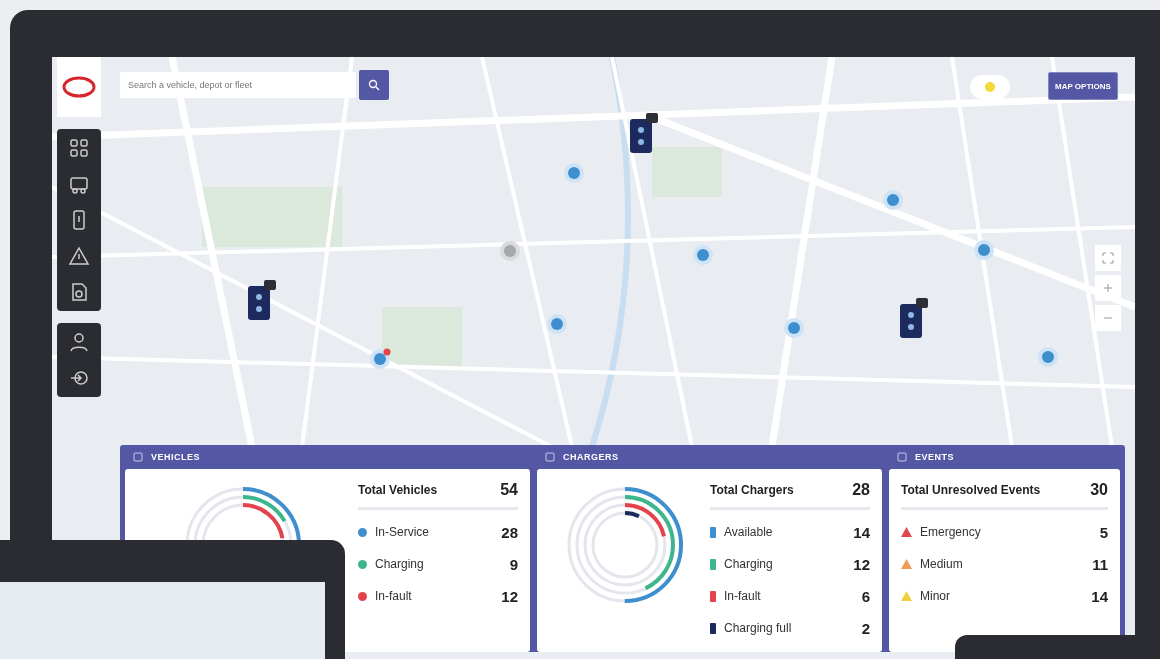 Image resolution: width=1160 pixels, height=659 pixels. What do you see at coordinates (79, 148) in the screenshot?
I see `dashboard-icon` at bounding box center [79, 148].